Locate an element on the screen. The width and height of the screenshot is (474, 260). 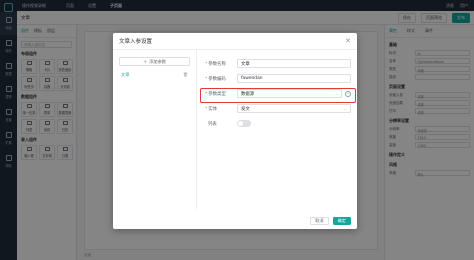
cancel-button: 取消 is located at coordinates (319, 221).